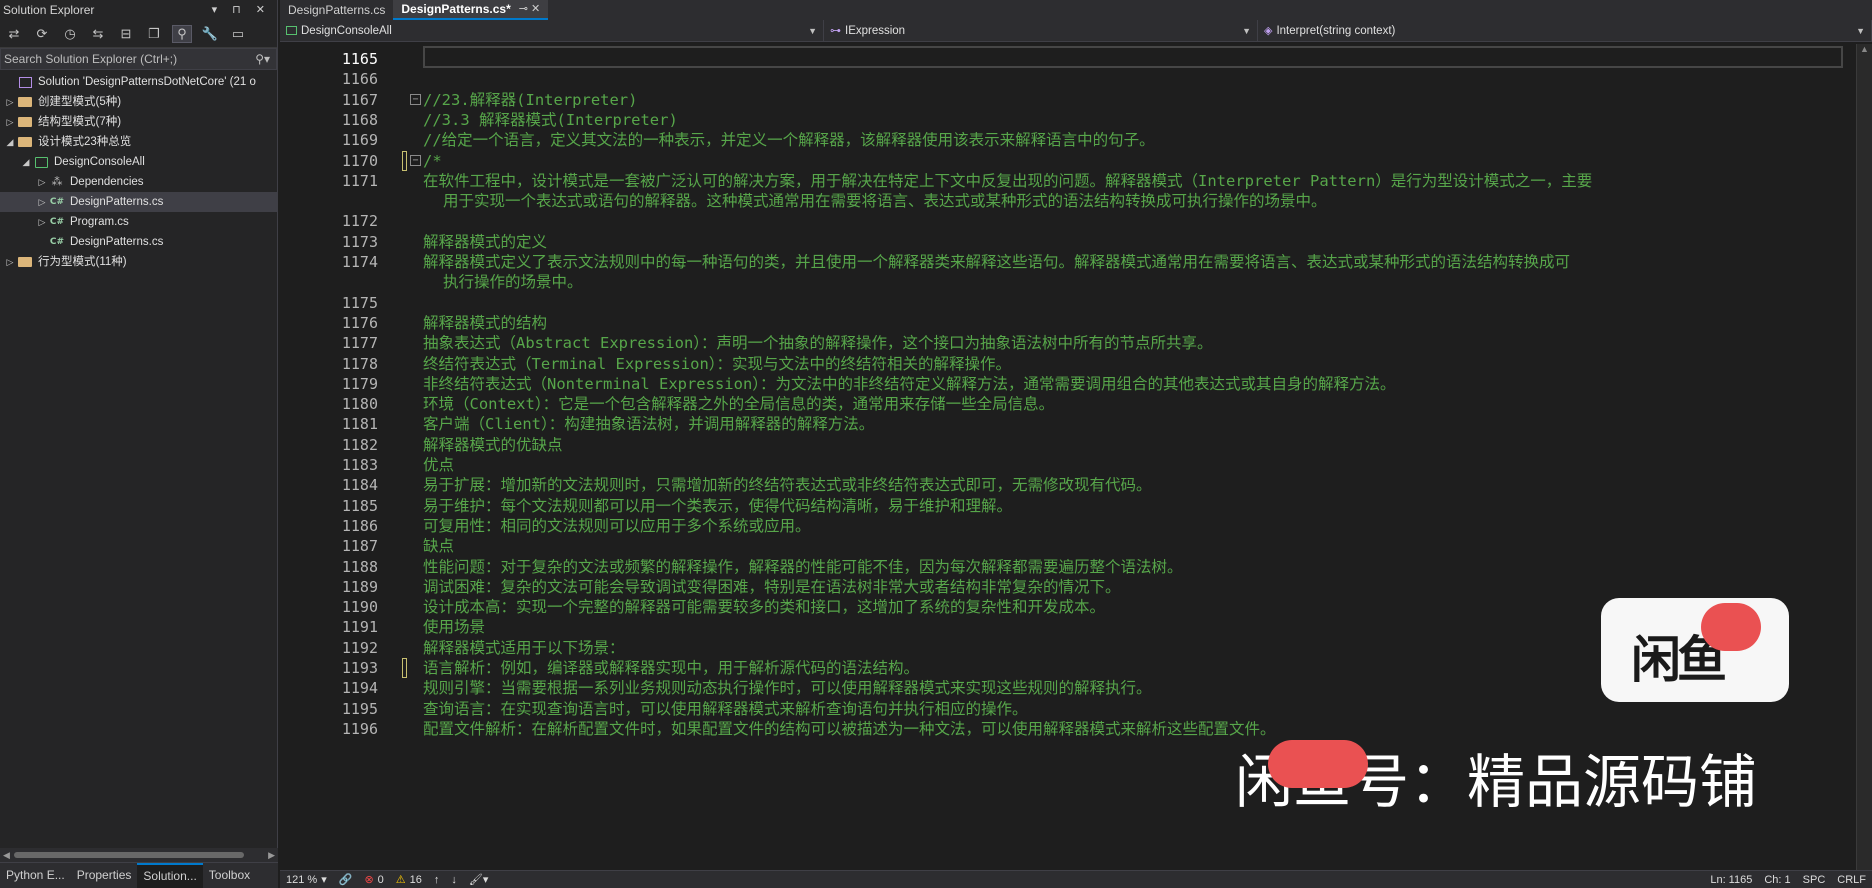 This screenshot has height=888, width=1872. Describe the element at coordinates (1133, 57) in the screenshot. I see `current-line-highlight` at that location.